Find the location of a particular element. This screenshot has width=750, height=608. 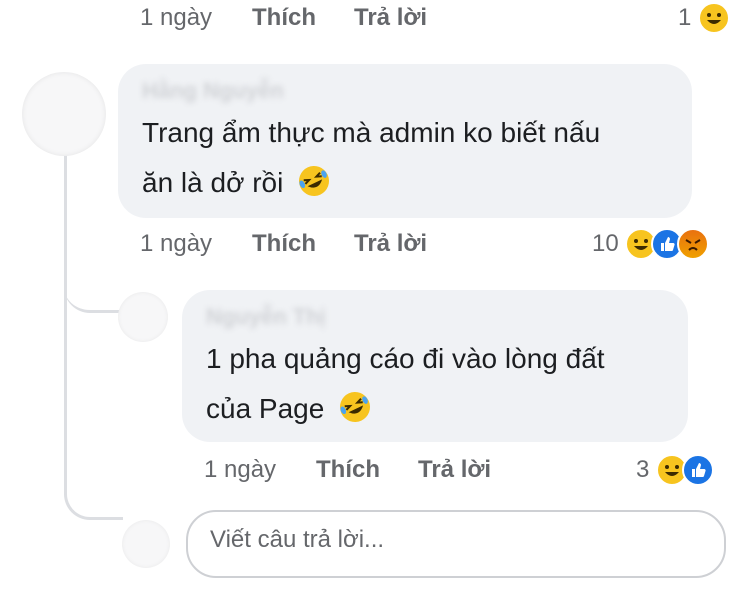

replier-avatar is located at coordinates (143, 317).